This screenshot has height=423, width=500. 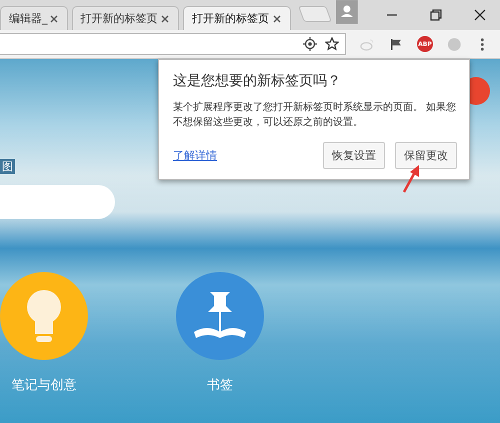 What do you see at coordinates (347, 12) in the screenshot?
I see `profile-icon` at bounding box center [347, 12].